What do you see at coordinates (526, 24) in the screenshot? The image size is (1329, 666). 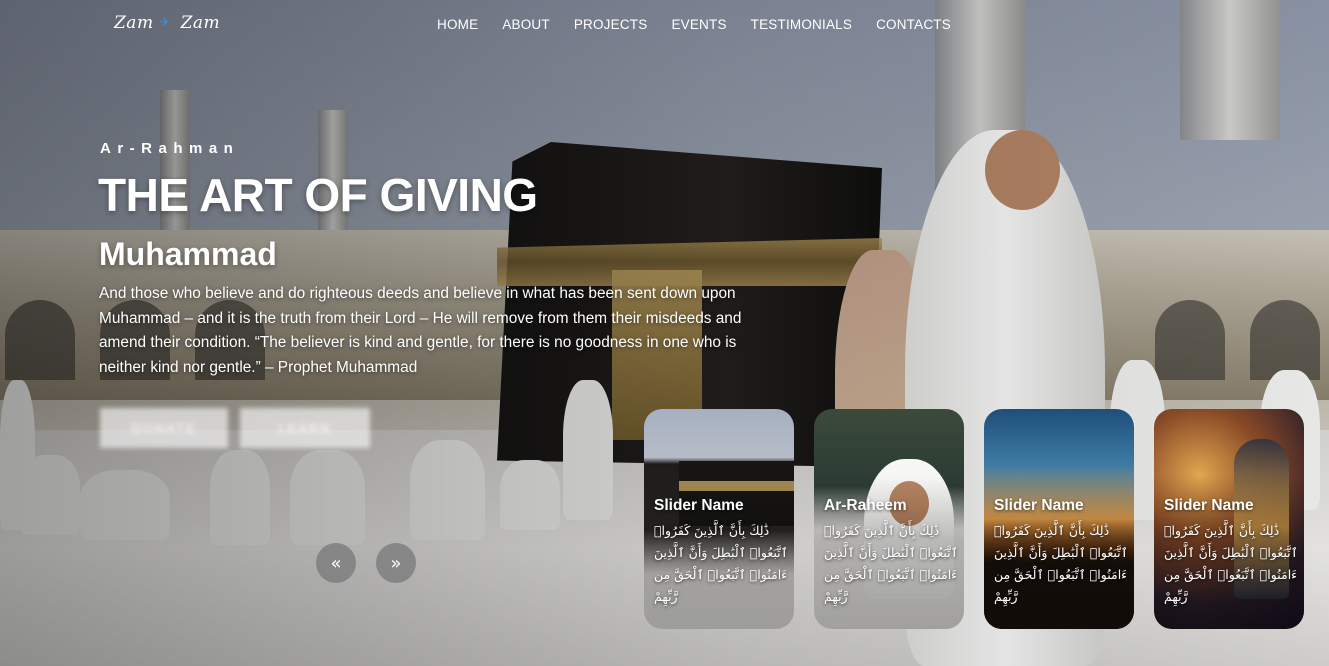 I see `nav-about: ABOUT` at bounding box center [526, 24].